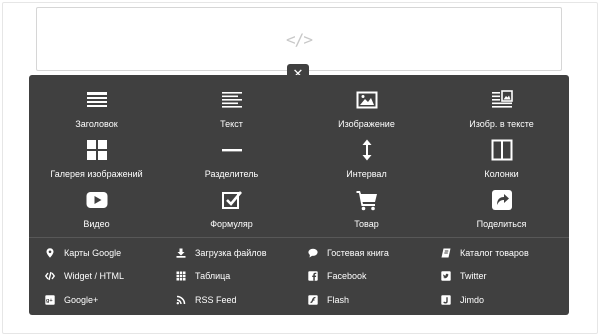  What do you see at coordinates (50, 276) in the screenshot?
I see `code-icon` at bounding box center [50, 276].